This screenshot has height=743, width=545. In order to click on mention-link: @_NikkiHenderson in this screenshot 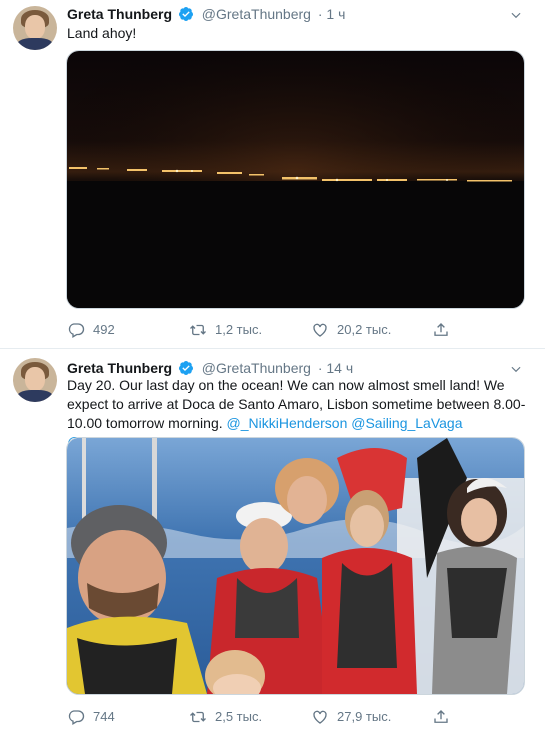, I will do `click(287, 423)`.